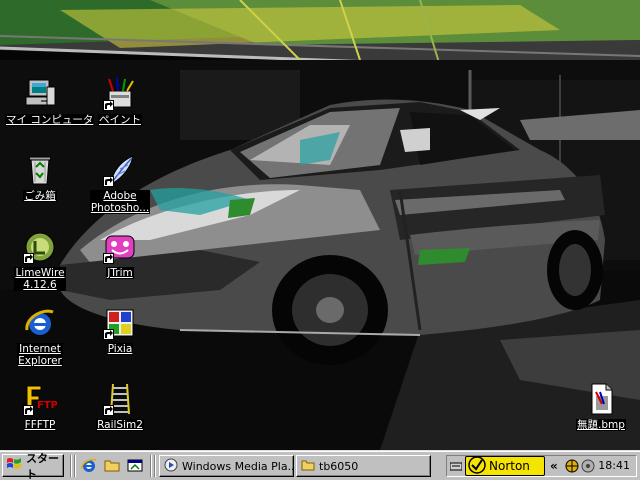  I want to click on desktop-icon-label: ごみ箱, so click(40, 196).